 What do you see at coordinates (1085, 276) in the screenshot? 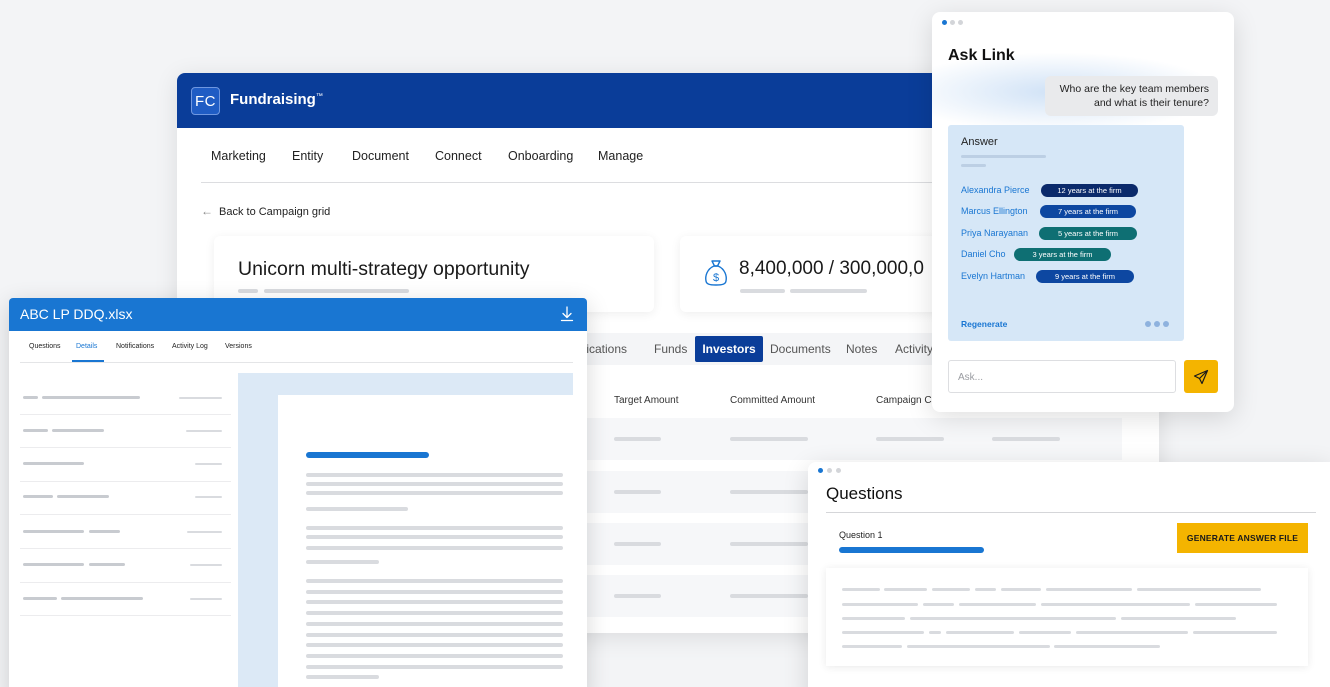
I see `tenure-badge: 9 years at the firm` at bounding box center [1085, 276].